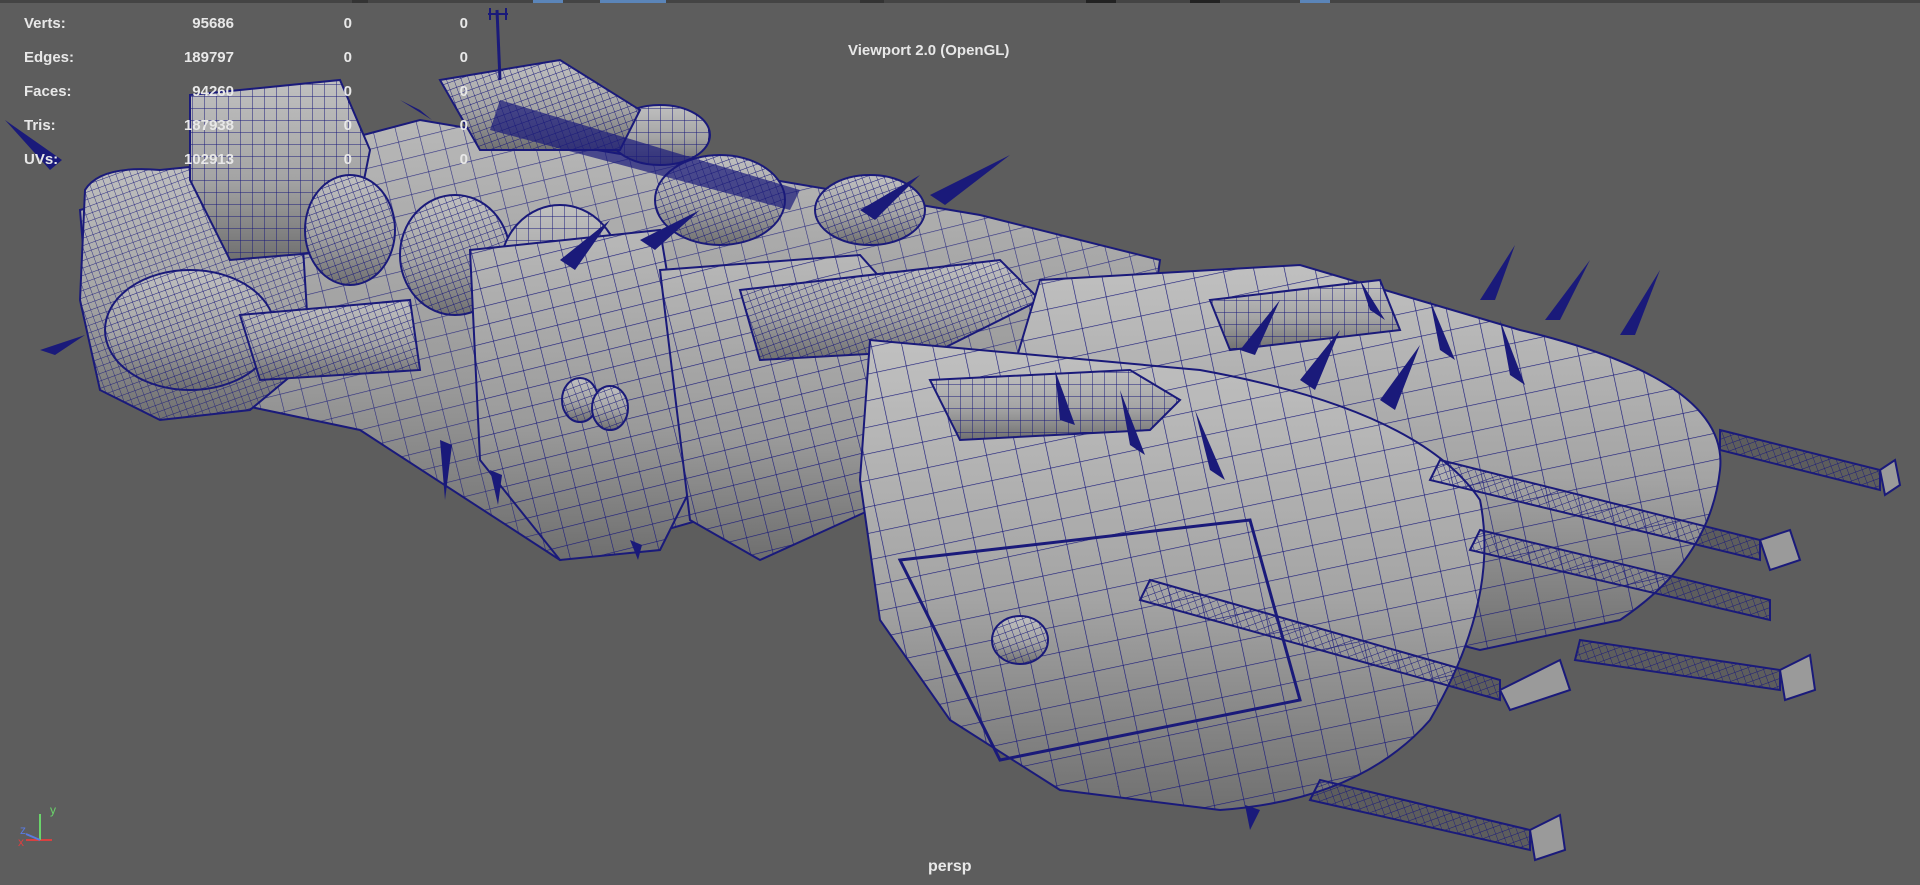 Image resolution: width=1920 pixels, height=885 pixels. I want to click on renderer-label: Viewport 2.0 (OpenGL), so click(929, 50).